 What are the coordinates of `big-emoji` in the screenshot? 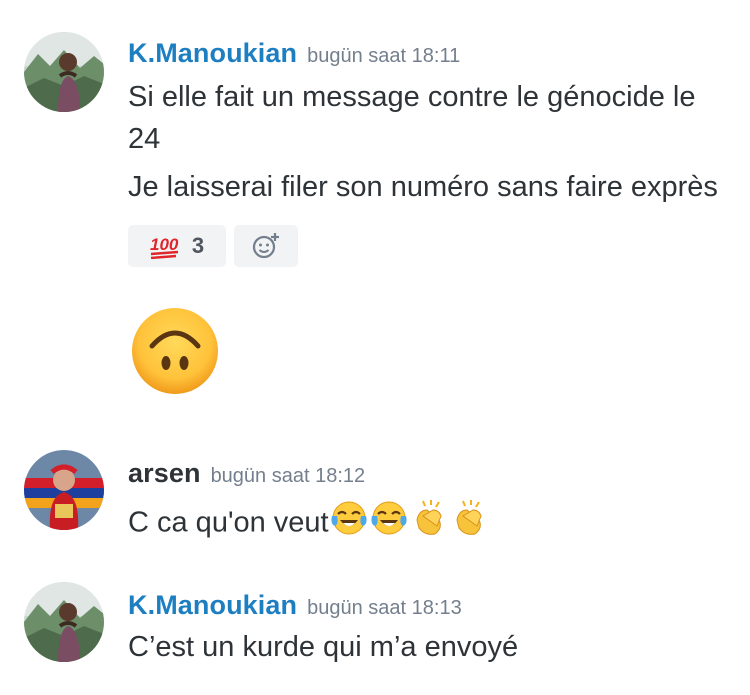 It's located at (175, 353).